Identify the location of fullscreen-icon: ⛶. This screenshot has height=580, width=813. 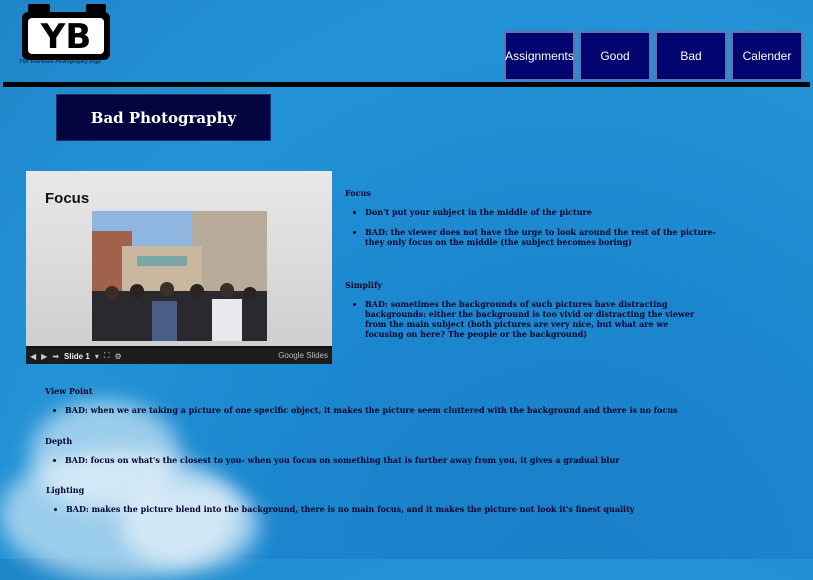
(107, 356).